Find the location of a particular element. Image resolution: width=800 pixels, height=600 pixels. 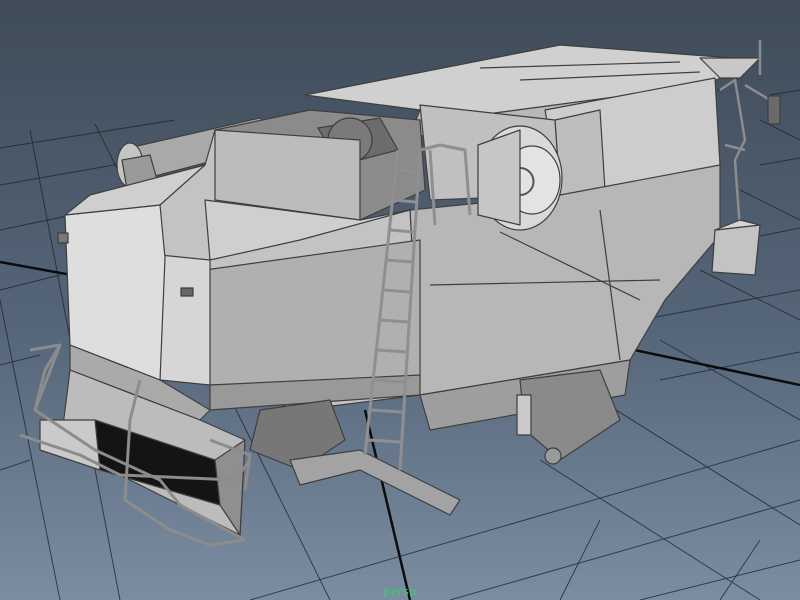

side-mirror is located at coordinates (774, 110).